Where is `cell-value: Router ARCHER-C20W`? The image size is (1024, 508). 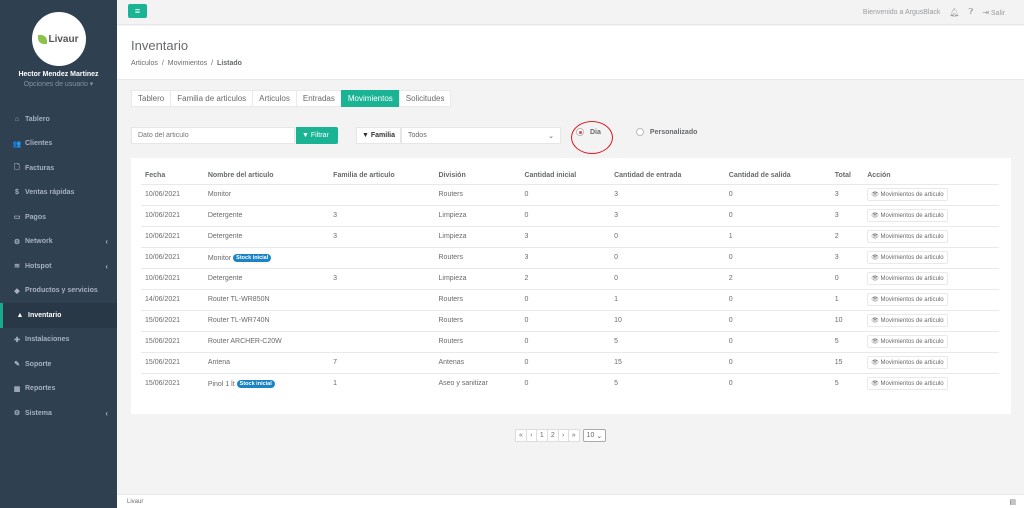 cell-value: Router ARCHER-C20W is located at coordinates (244, 341).